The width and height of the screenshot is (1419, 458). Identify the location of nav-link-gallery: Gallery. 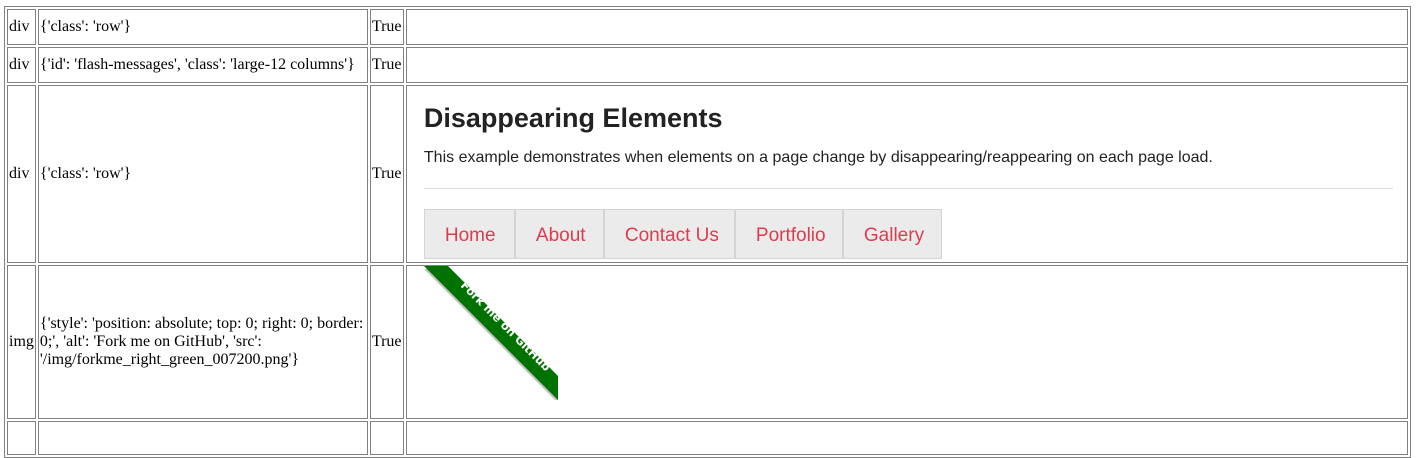
(892, 233).